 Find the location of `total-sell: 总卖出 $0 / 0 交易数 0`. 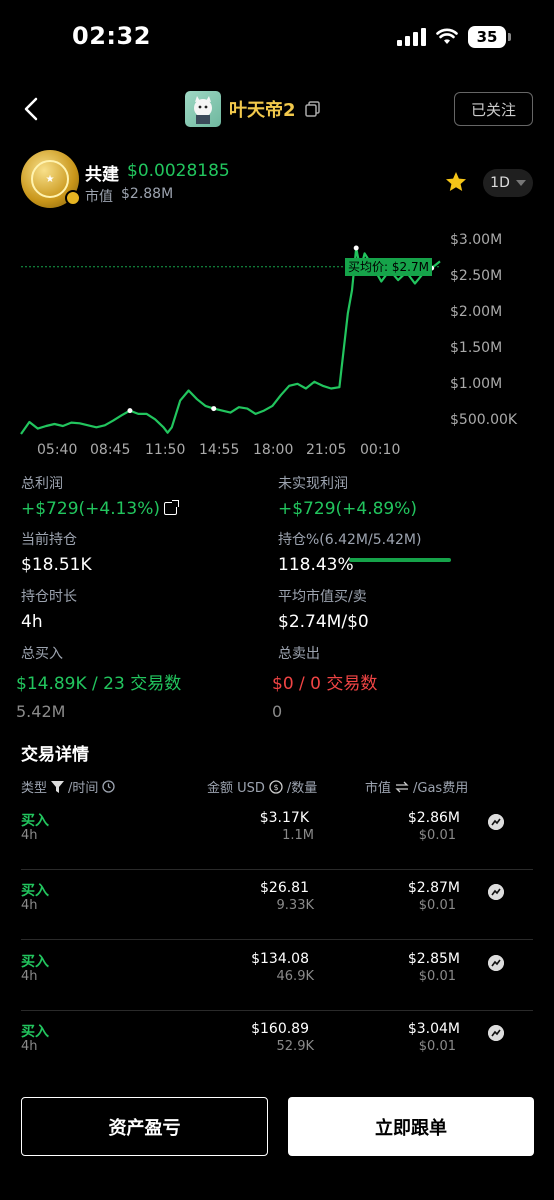

total-sell: 总卖出 $0 / 0 交易数 0 is located at coordinates (324, 682).